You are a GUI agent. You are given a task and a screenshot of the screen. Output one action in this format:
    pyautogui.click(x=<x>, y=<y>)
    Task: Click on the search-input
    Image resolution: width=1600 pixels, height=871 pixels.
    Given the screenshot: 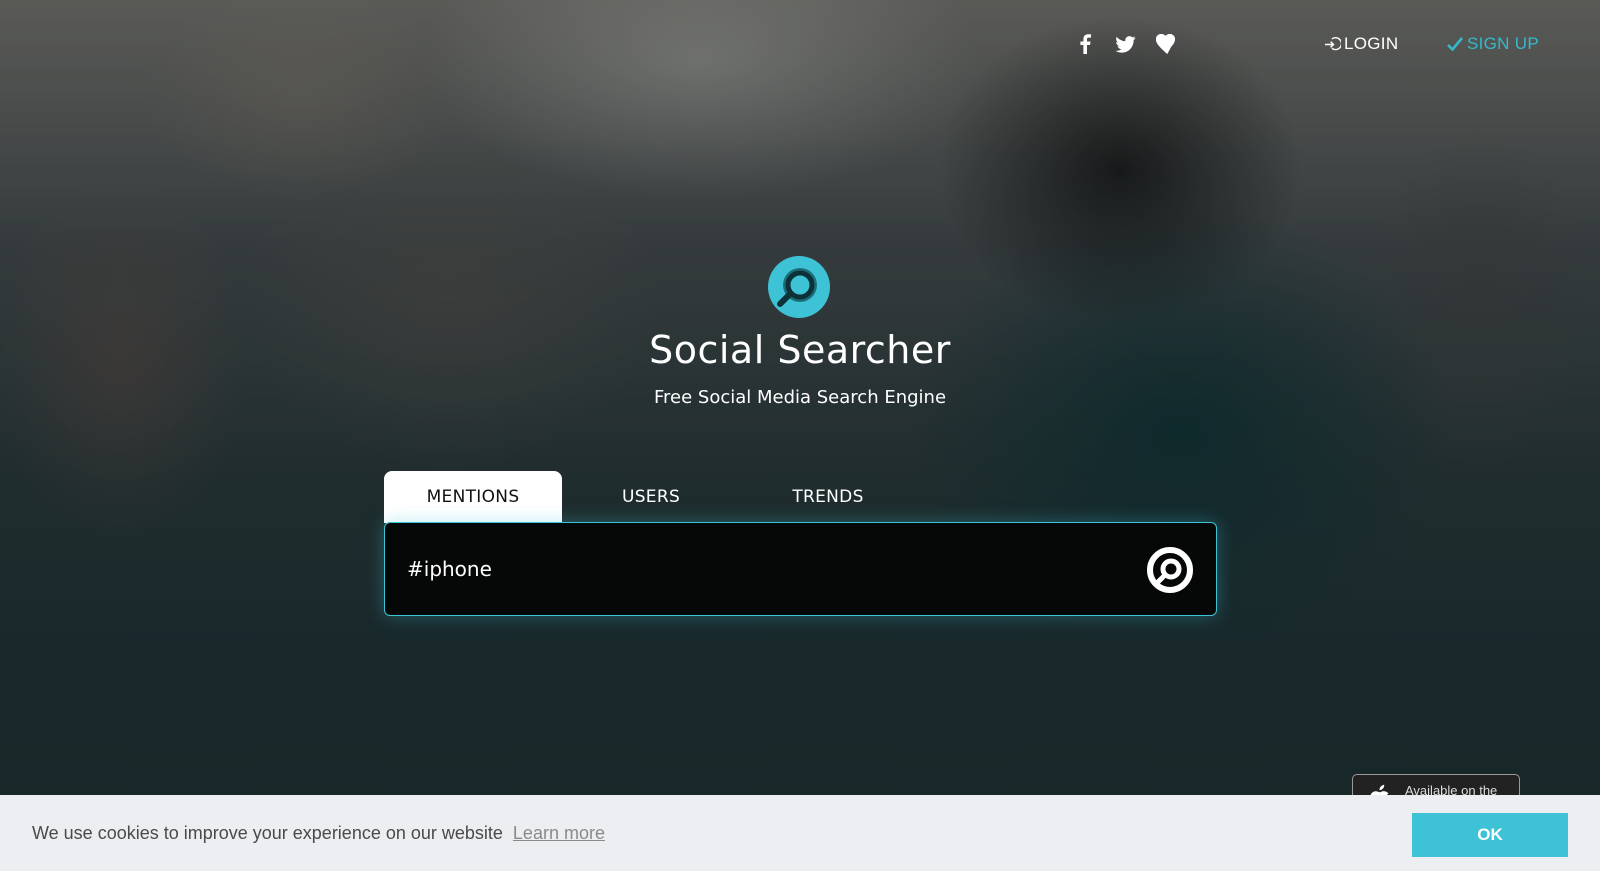 What is the action you would take?
    pyautogui.click(x=757, y=568)
    